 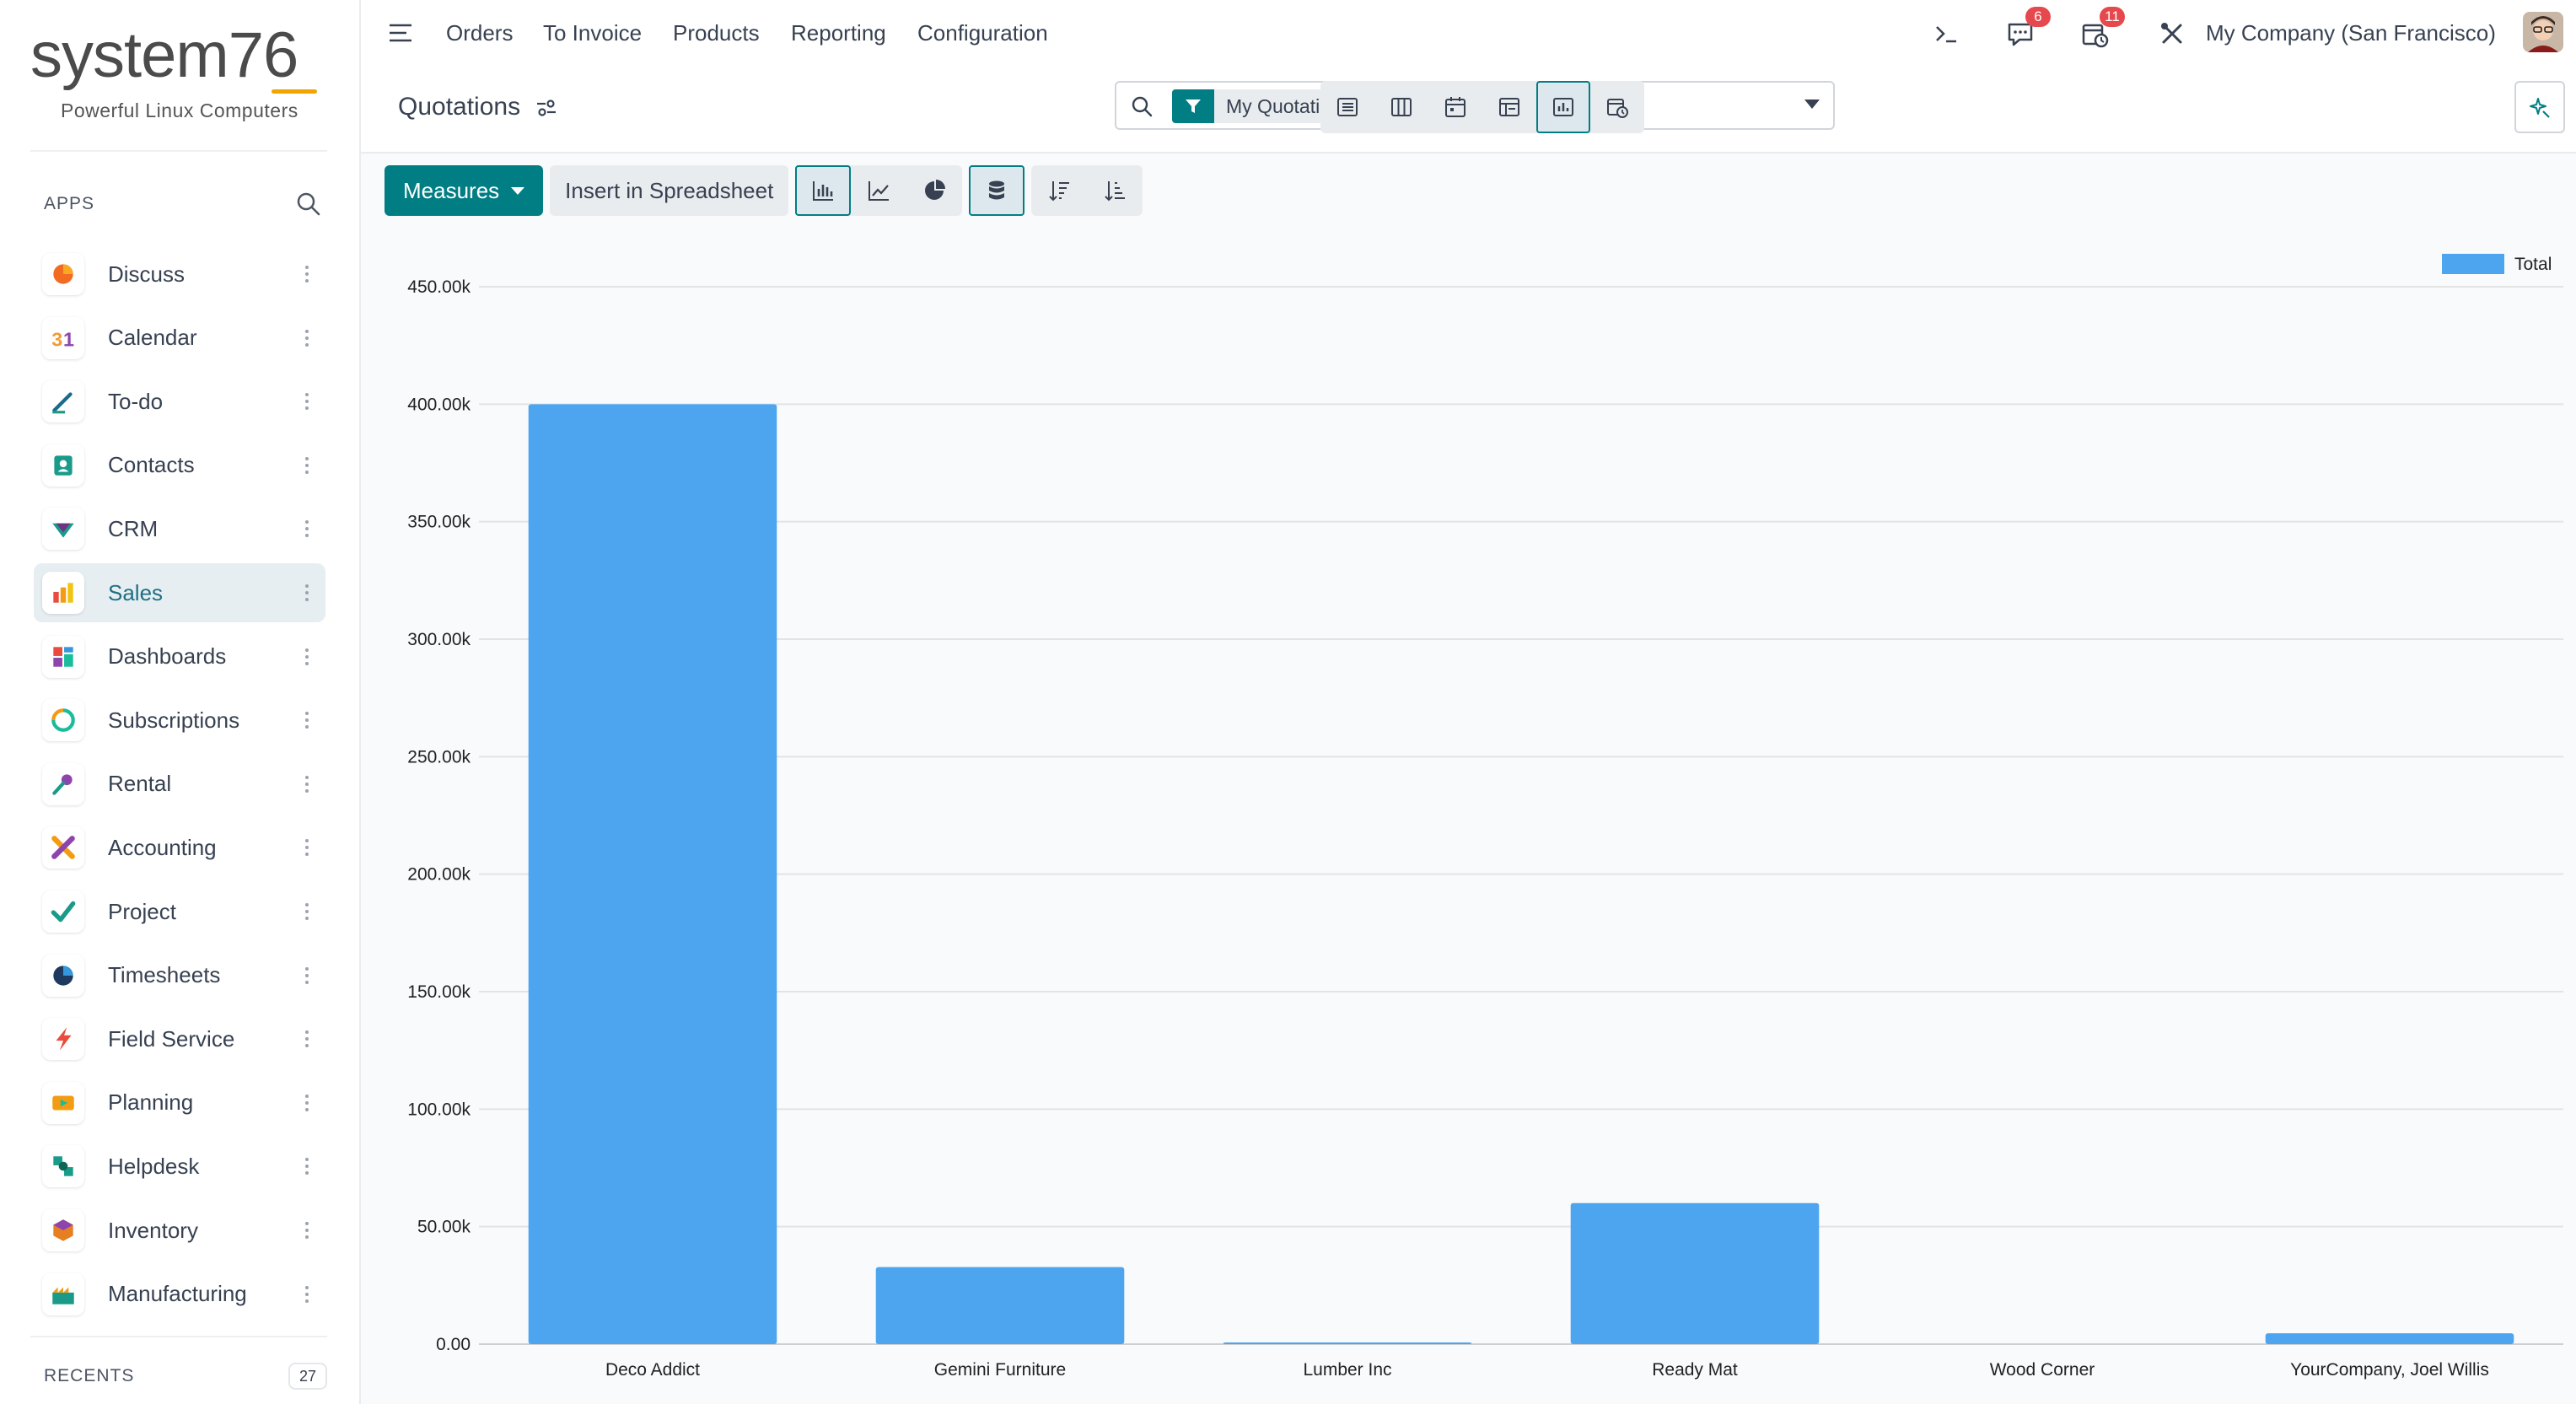 I want to click on sidebar-item-label: Contacts, so click(x=152, y=465).